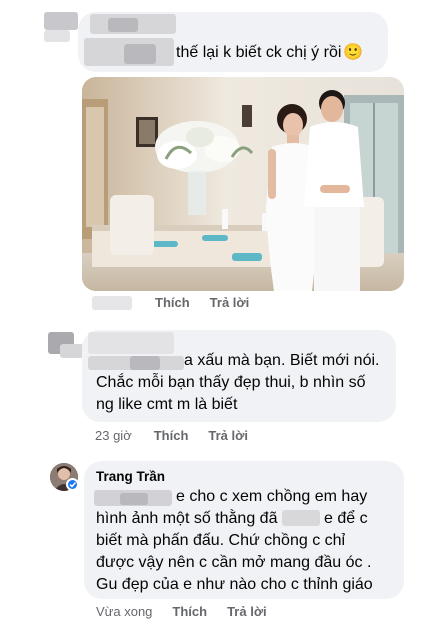  What do you see at coordinates (234, 584) in the screenshot?
I see `comment-3-line-5: Gu đẹp của e như nào cho c thỉnh giáo` at bounding box center [234, 584].